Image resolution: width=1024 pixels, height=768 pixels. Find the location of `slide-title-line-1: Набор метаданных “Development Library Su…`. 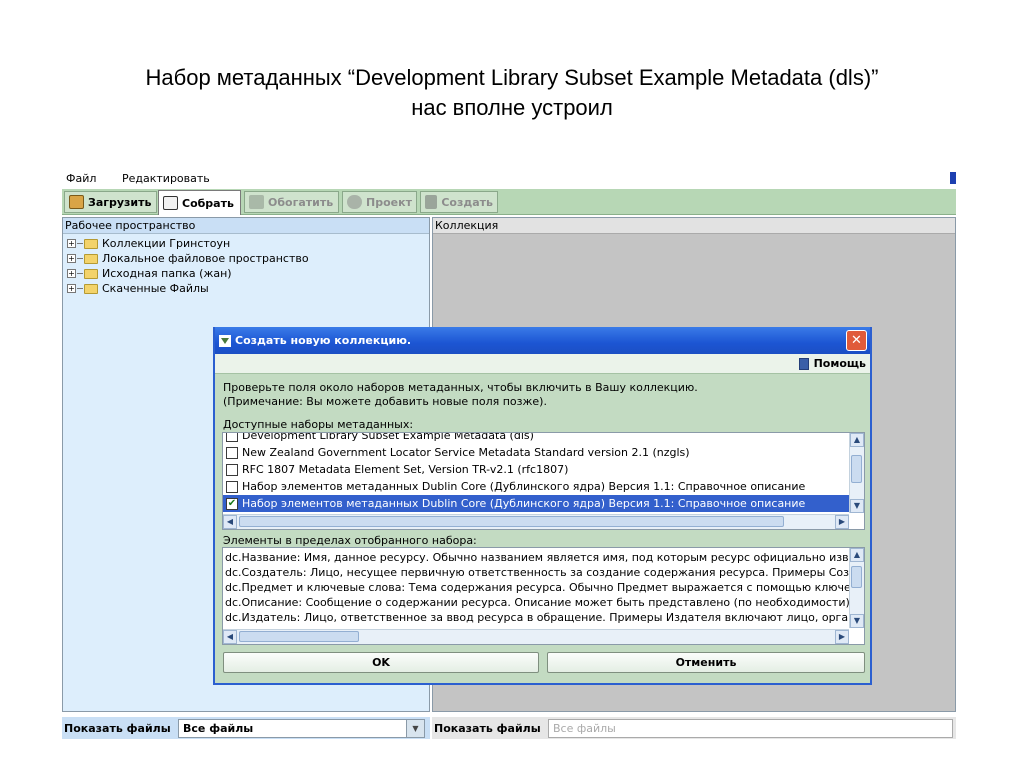

slide-title-line-1: Набор метаданных “Development Library Su… is located at coordinates (512, 77).